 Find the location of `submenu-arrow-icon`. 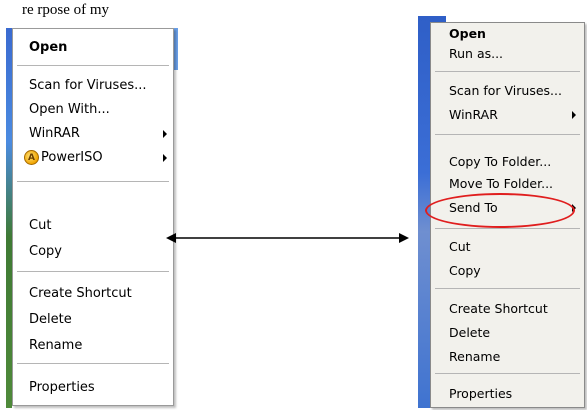

submenu-arrow-icon is located at coordinates (574, 115).